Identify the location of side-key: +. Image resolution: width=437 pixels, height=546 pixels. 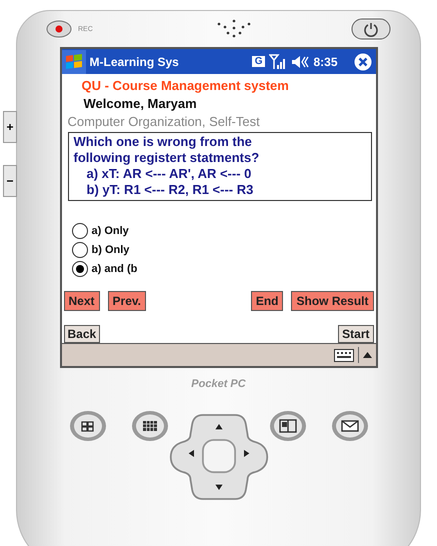
(10, 127).